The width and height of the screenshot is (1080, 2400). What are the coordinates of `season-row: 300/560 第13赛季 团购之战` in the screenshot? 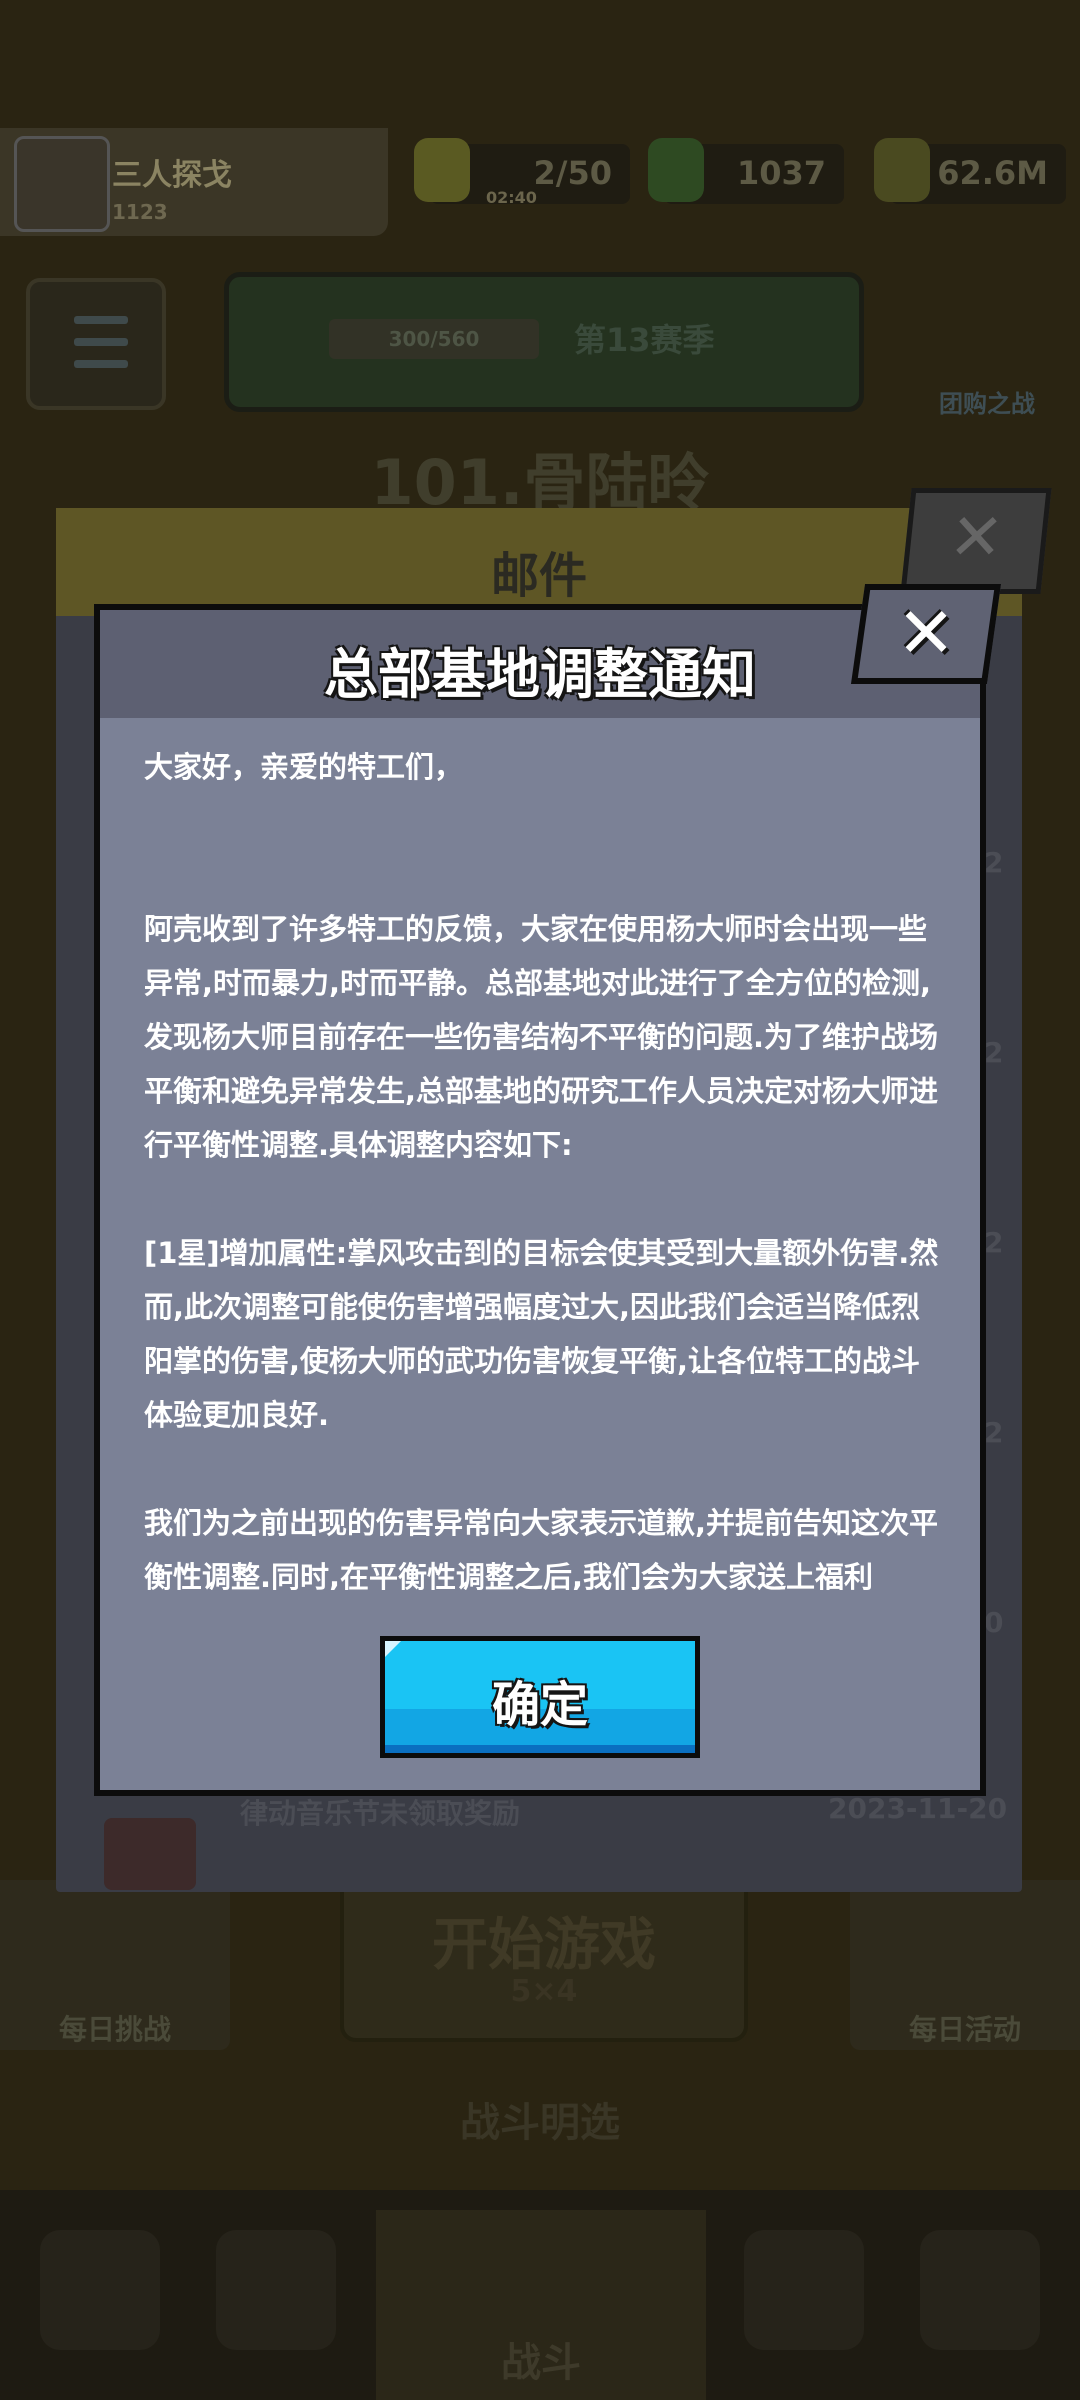 It's located at (540, 345).